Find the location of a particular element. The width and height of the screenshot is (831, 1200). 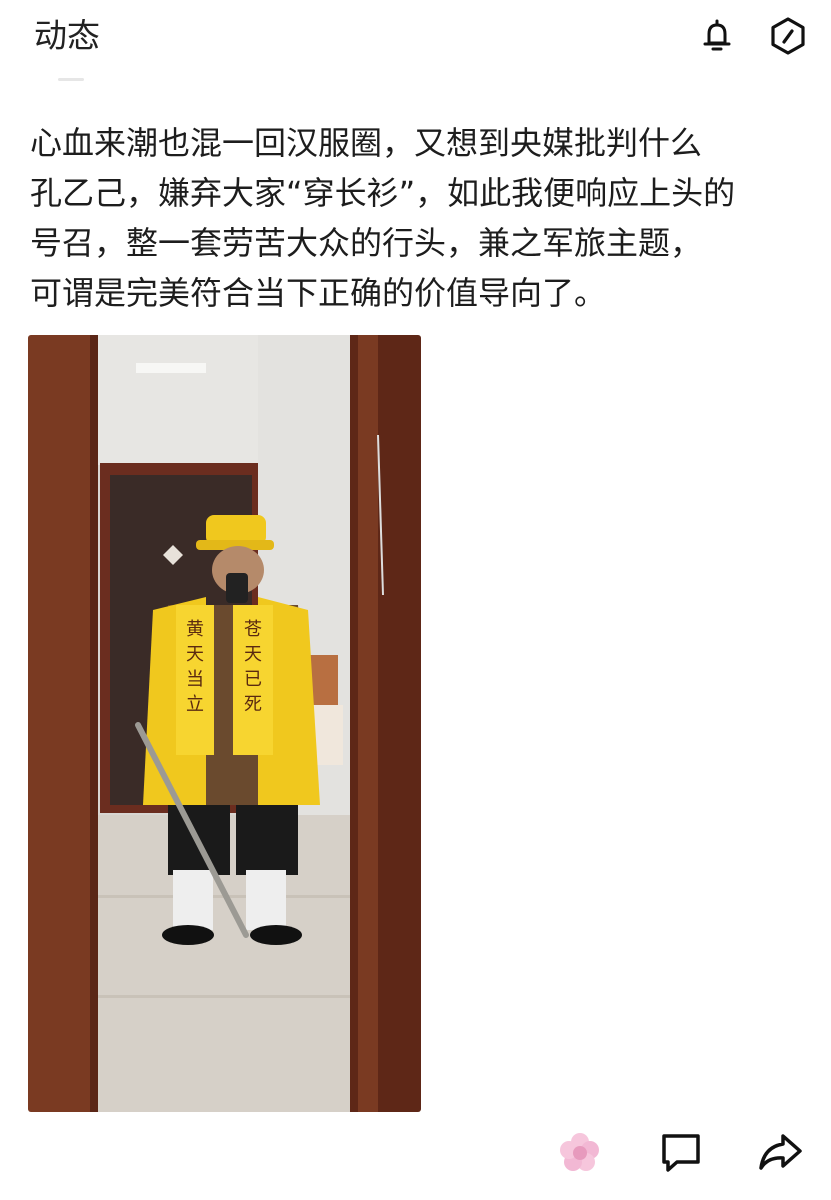

svg-text: 当 is located at coordinates (195, 679).